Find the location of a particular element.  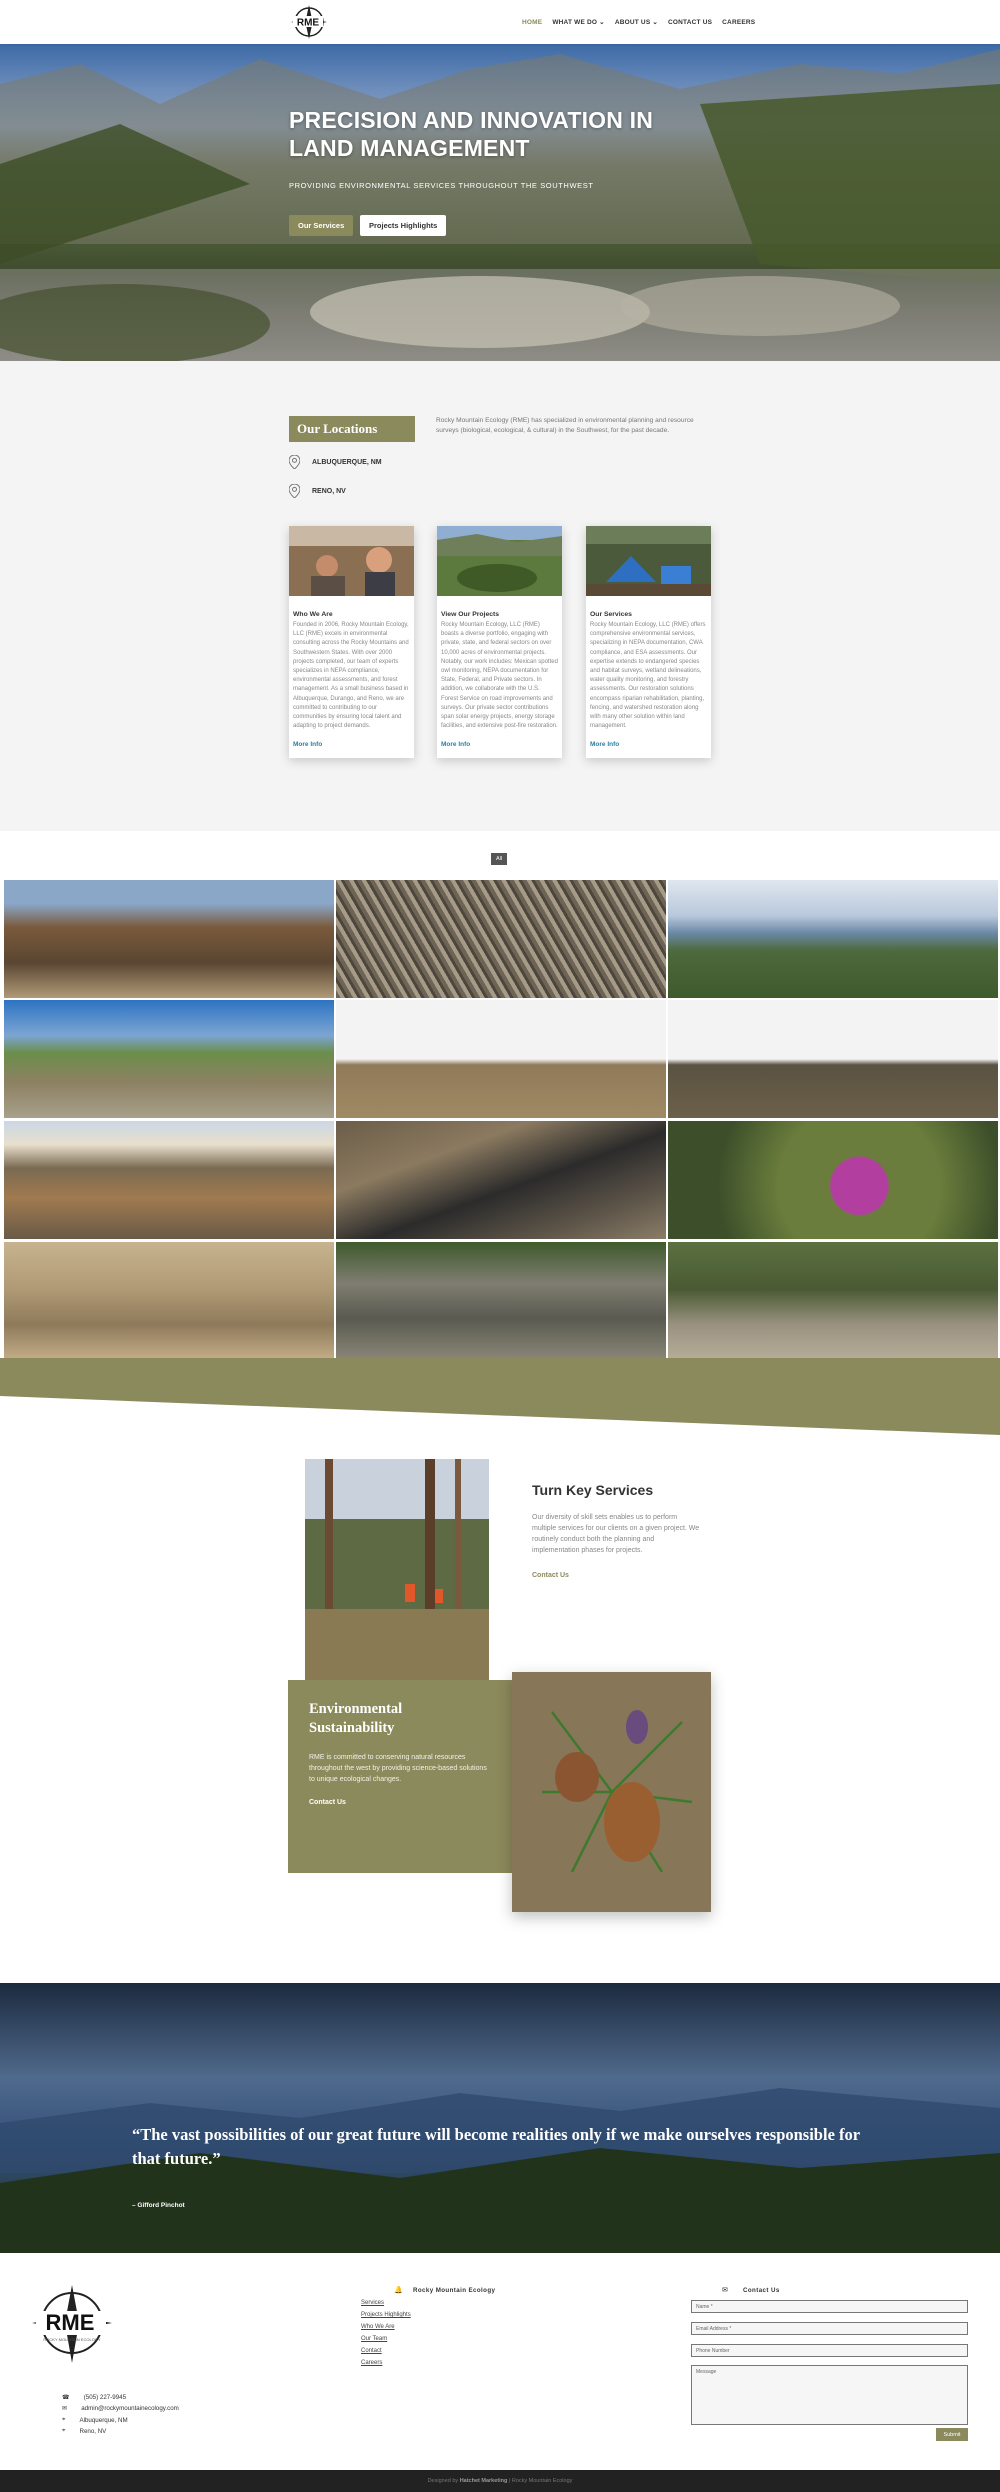

location-item: ALBUQUERQUE, NM is located at coordinates (335, 462).